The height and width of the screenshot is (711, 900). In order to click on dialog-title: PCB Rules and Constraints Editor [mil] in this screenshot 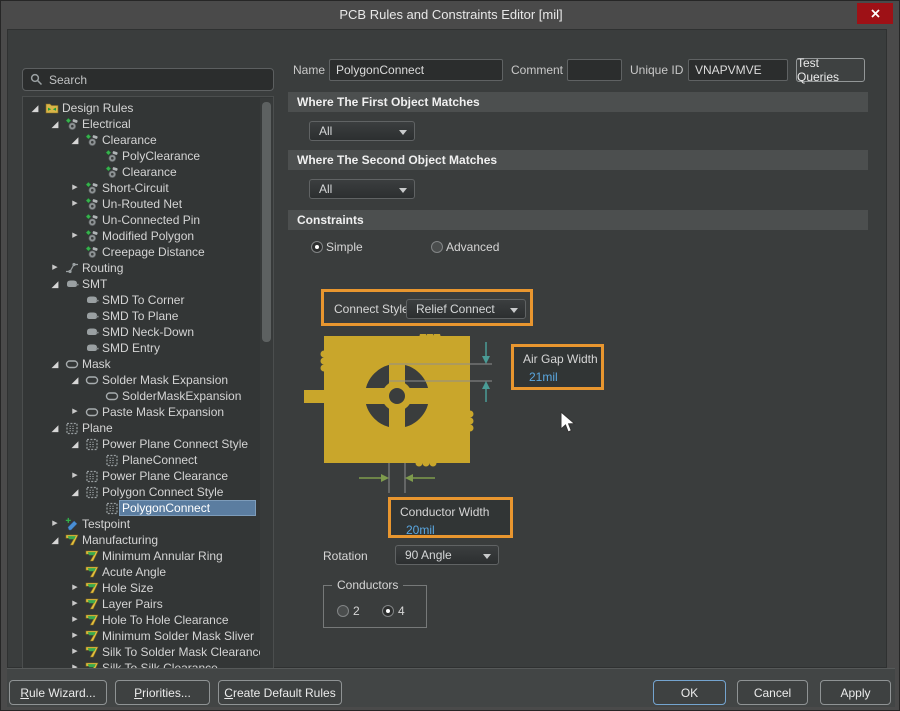, I will do `click(451, 14)`.